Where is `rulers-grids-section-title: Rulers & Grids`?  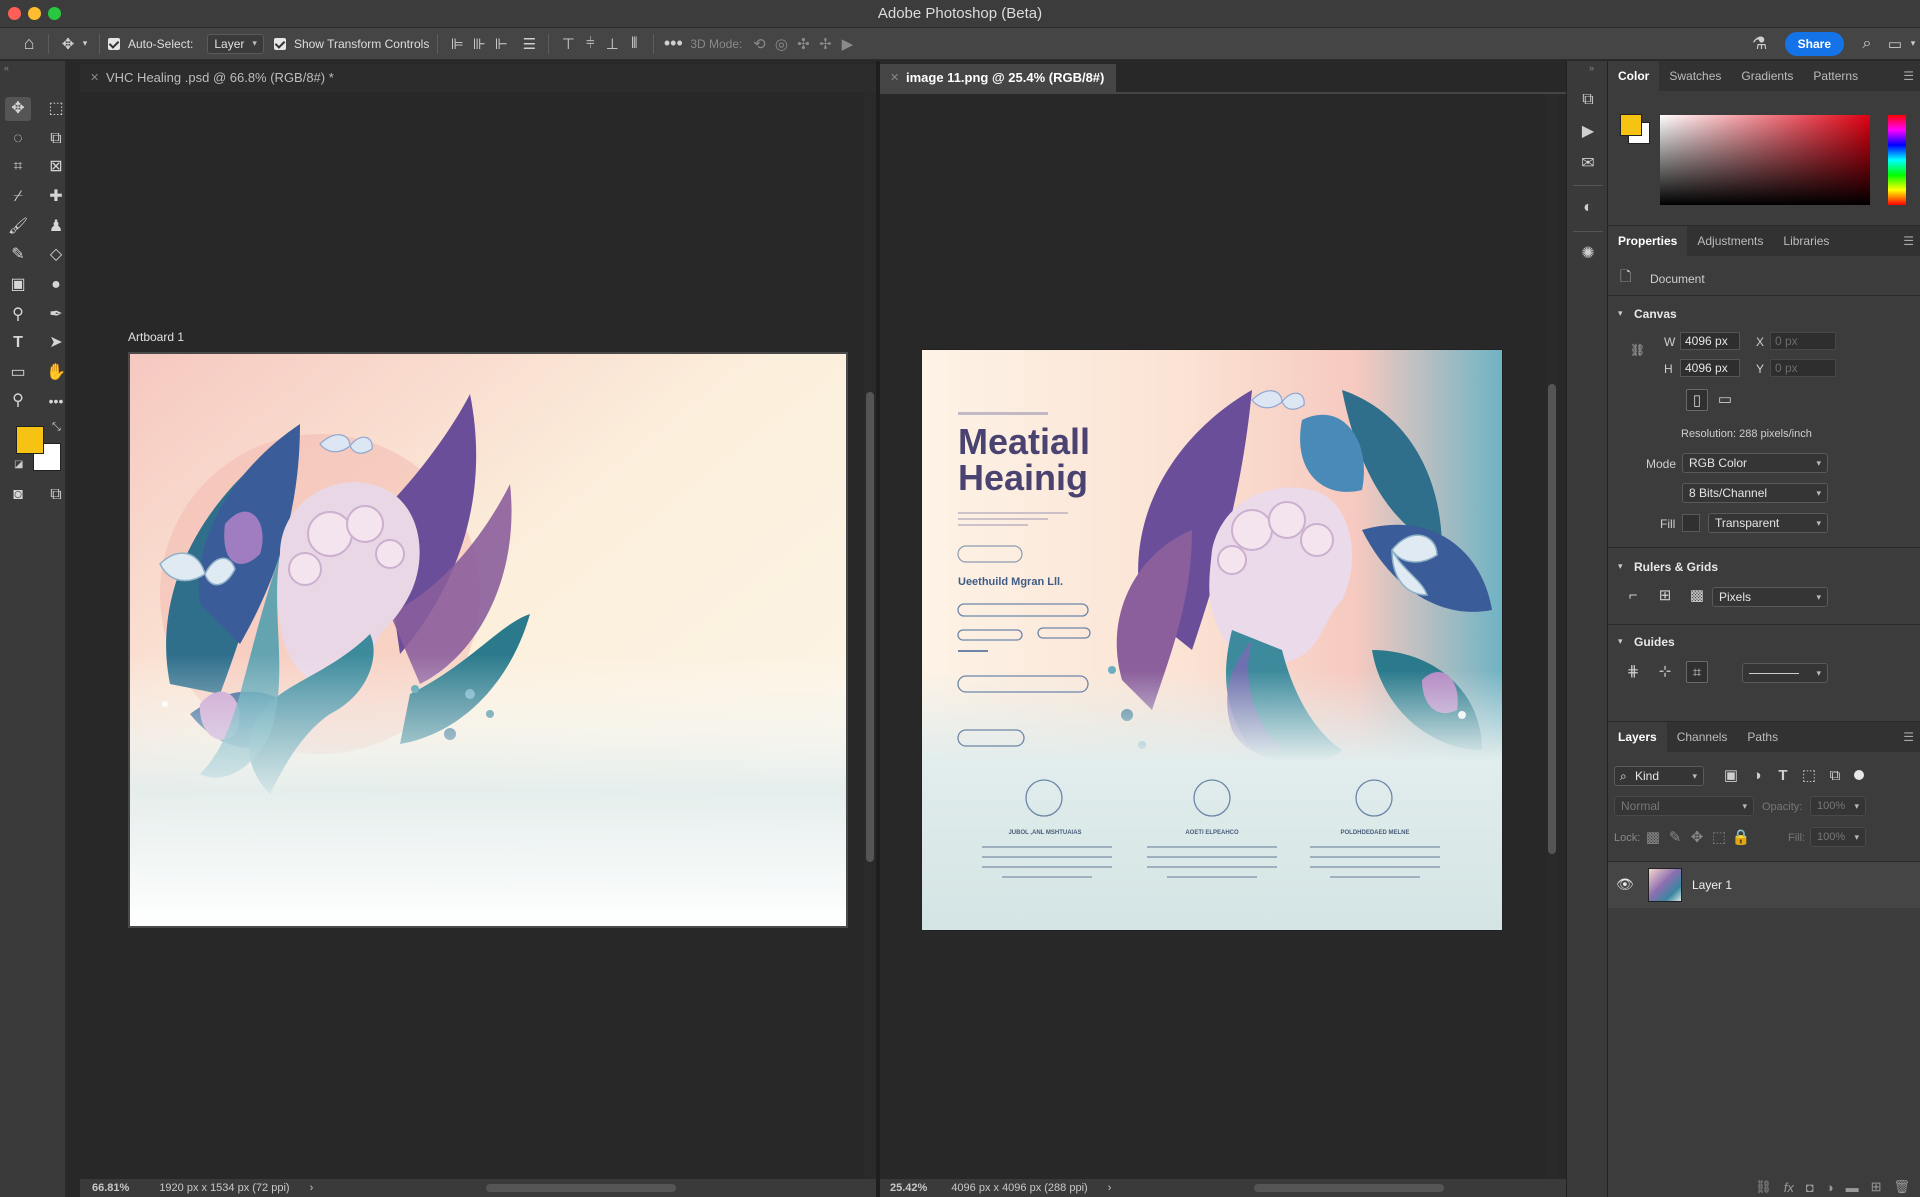 rulers-grids-section-title: Rulers & Grids is located at coordinates (1676, 567).